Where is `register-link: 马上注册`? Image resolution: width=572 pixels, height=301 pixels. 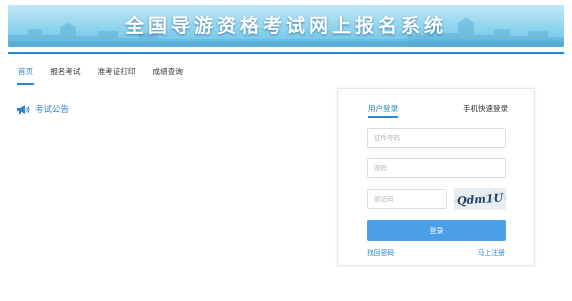
register-link: 马上注册 is located at coordinates (491, 252).